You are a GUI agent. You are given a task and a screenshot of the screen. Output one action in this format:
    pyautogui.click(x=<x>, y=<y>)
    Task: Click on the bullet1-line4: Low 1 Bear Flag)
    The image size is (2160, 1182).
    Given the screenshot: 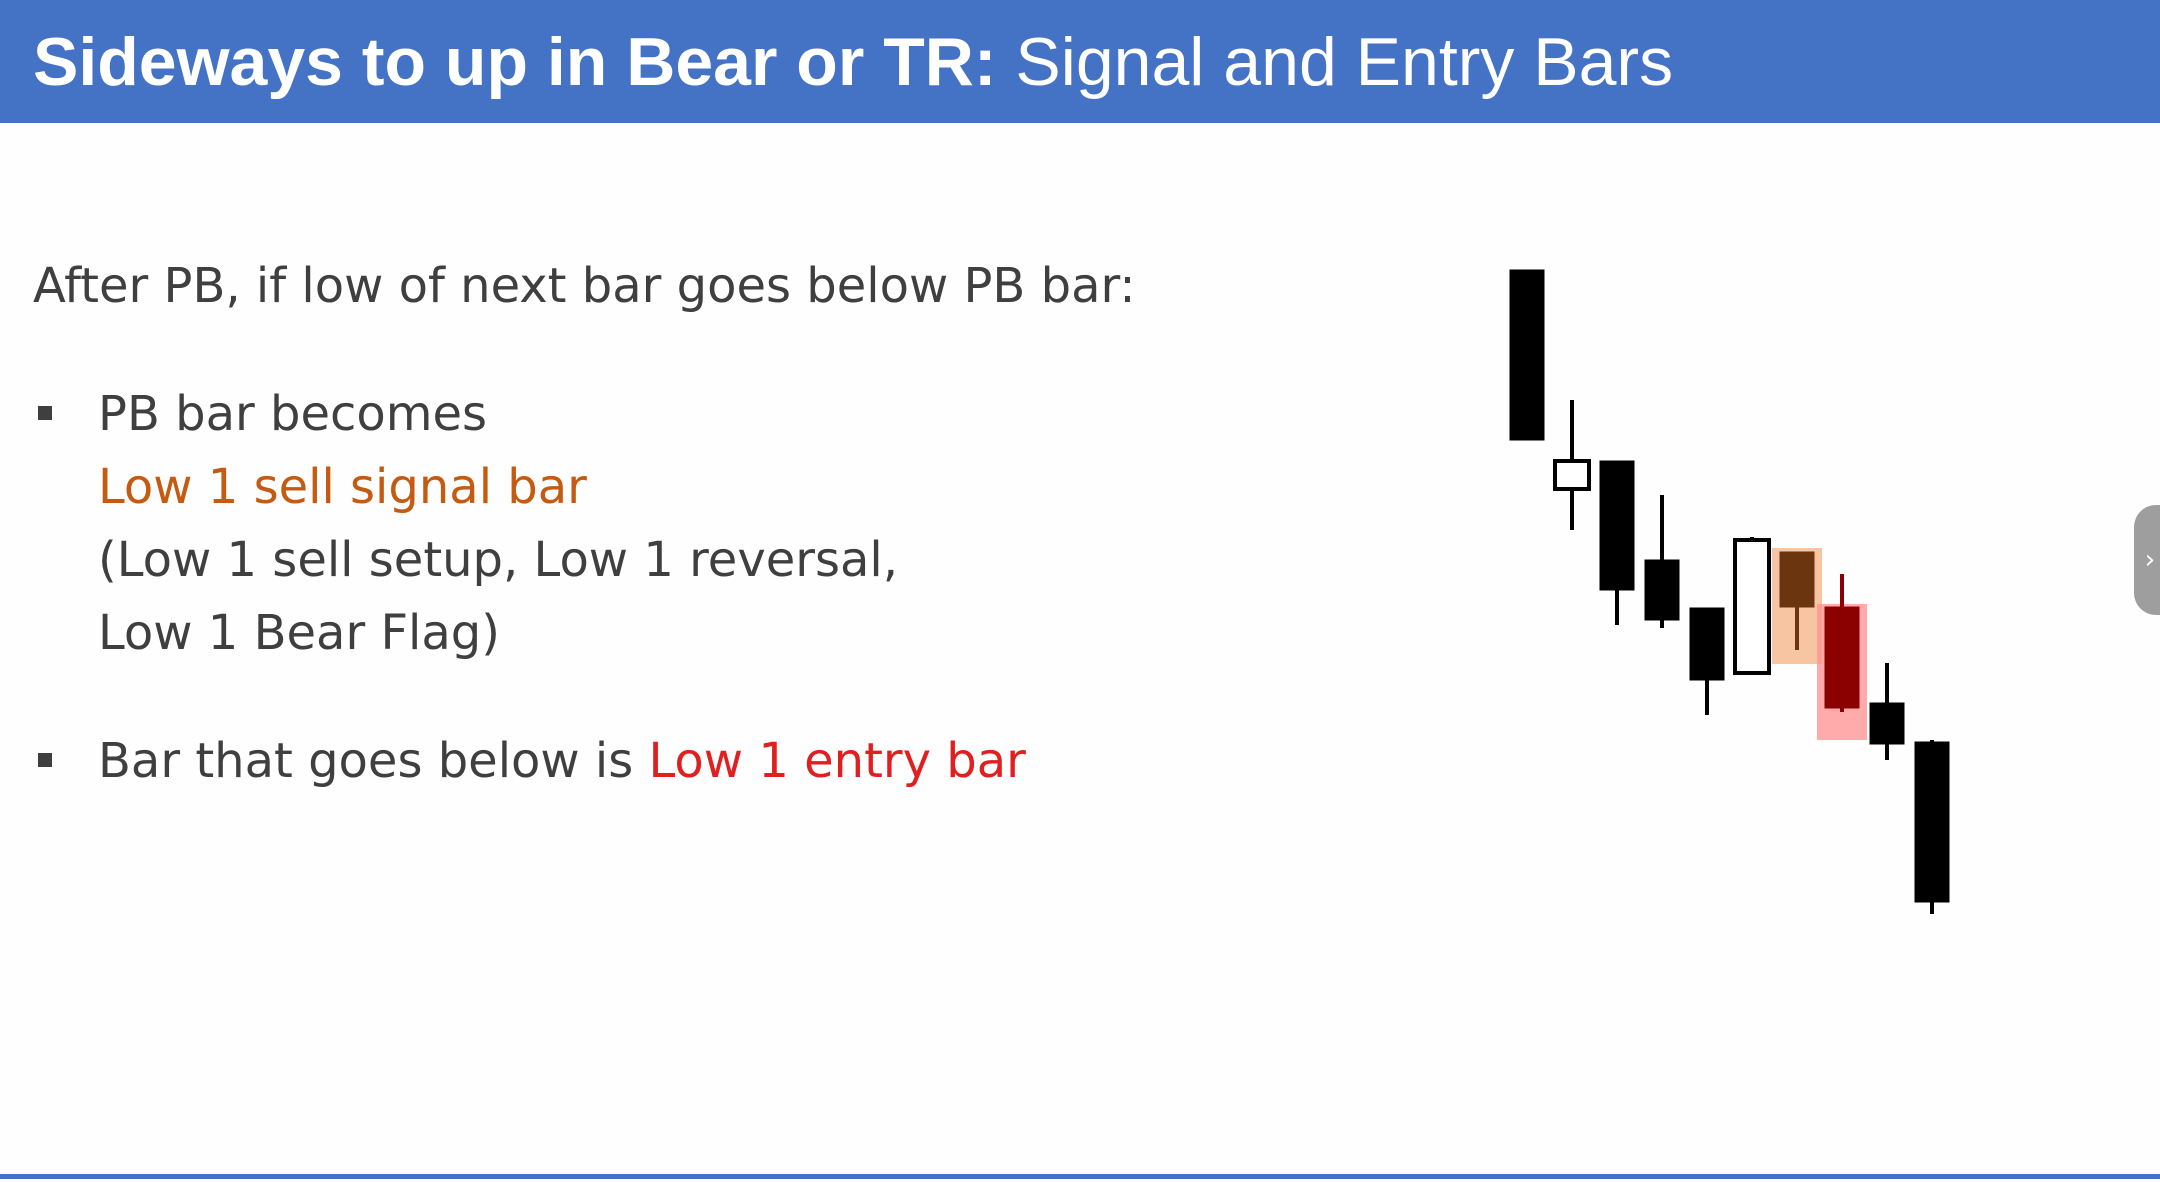 What is the action you would take?
    pyautogui.click(x=299, y=633)
    